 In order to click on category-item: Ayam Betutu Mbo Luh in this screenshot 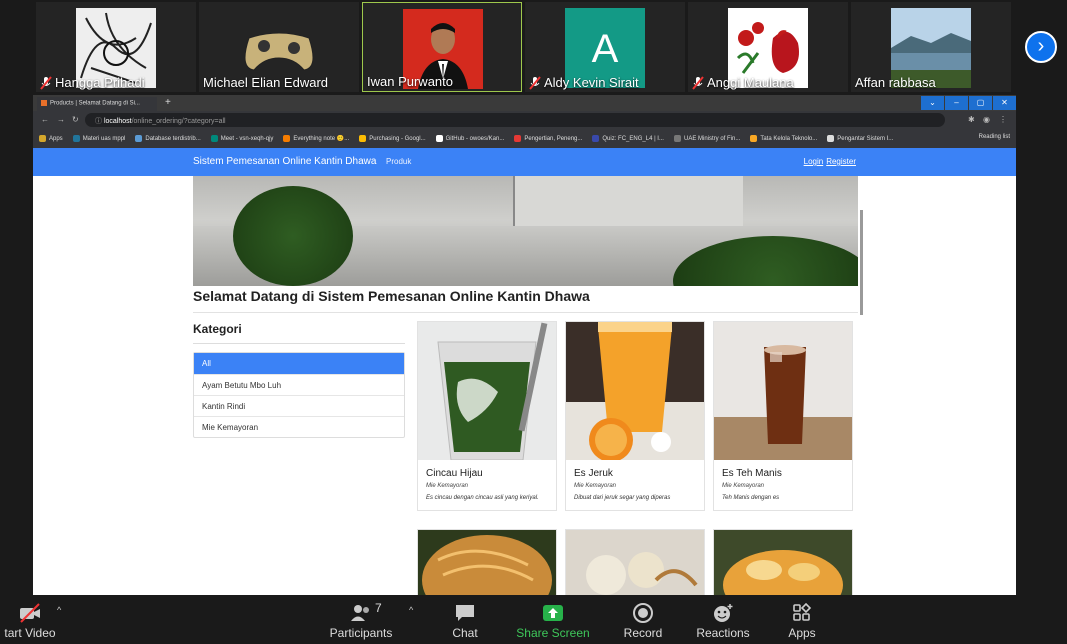, I will do `click(299, 384)`.